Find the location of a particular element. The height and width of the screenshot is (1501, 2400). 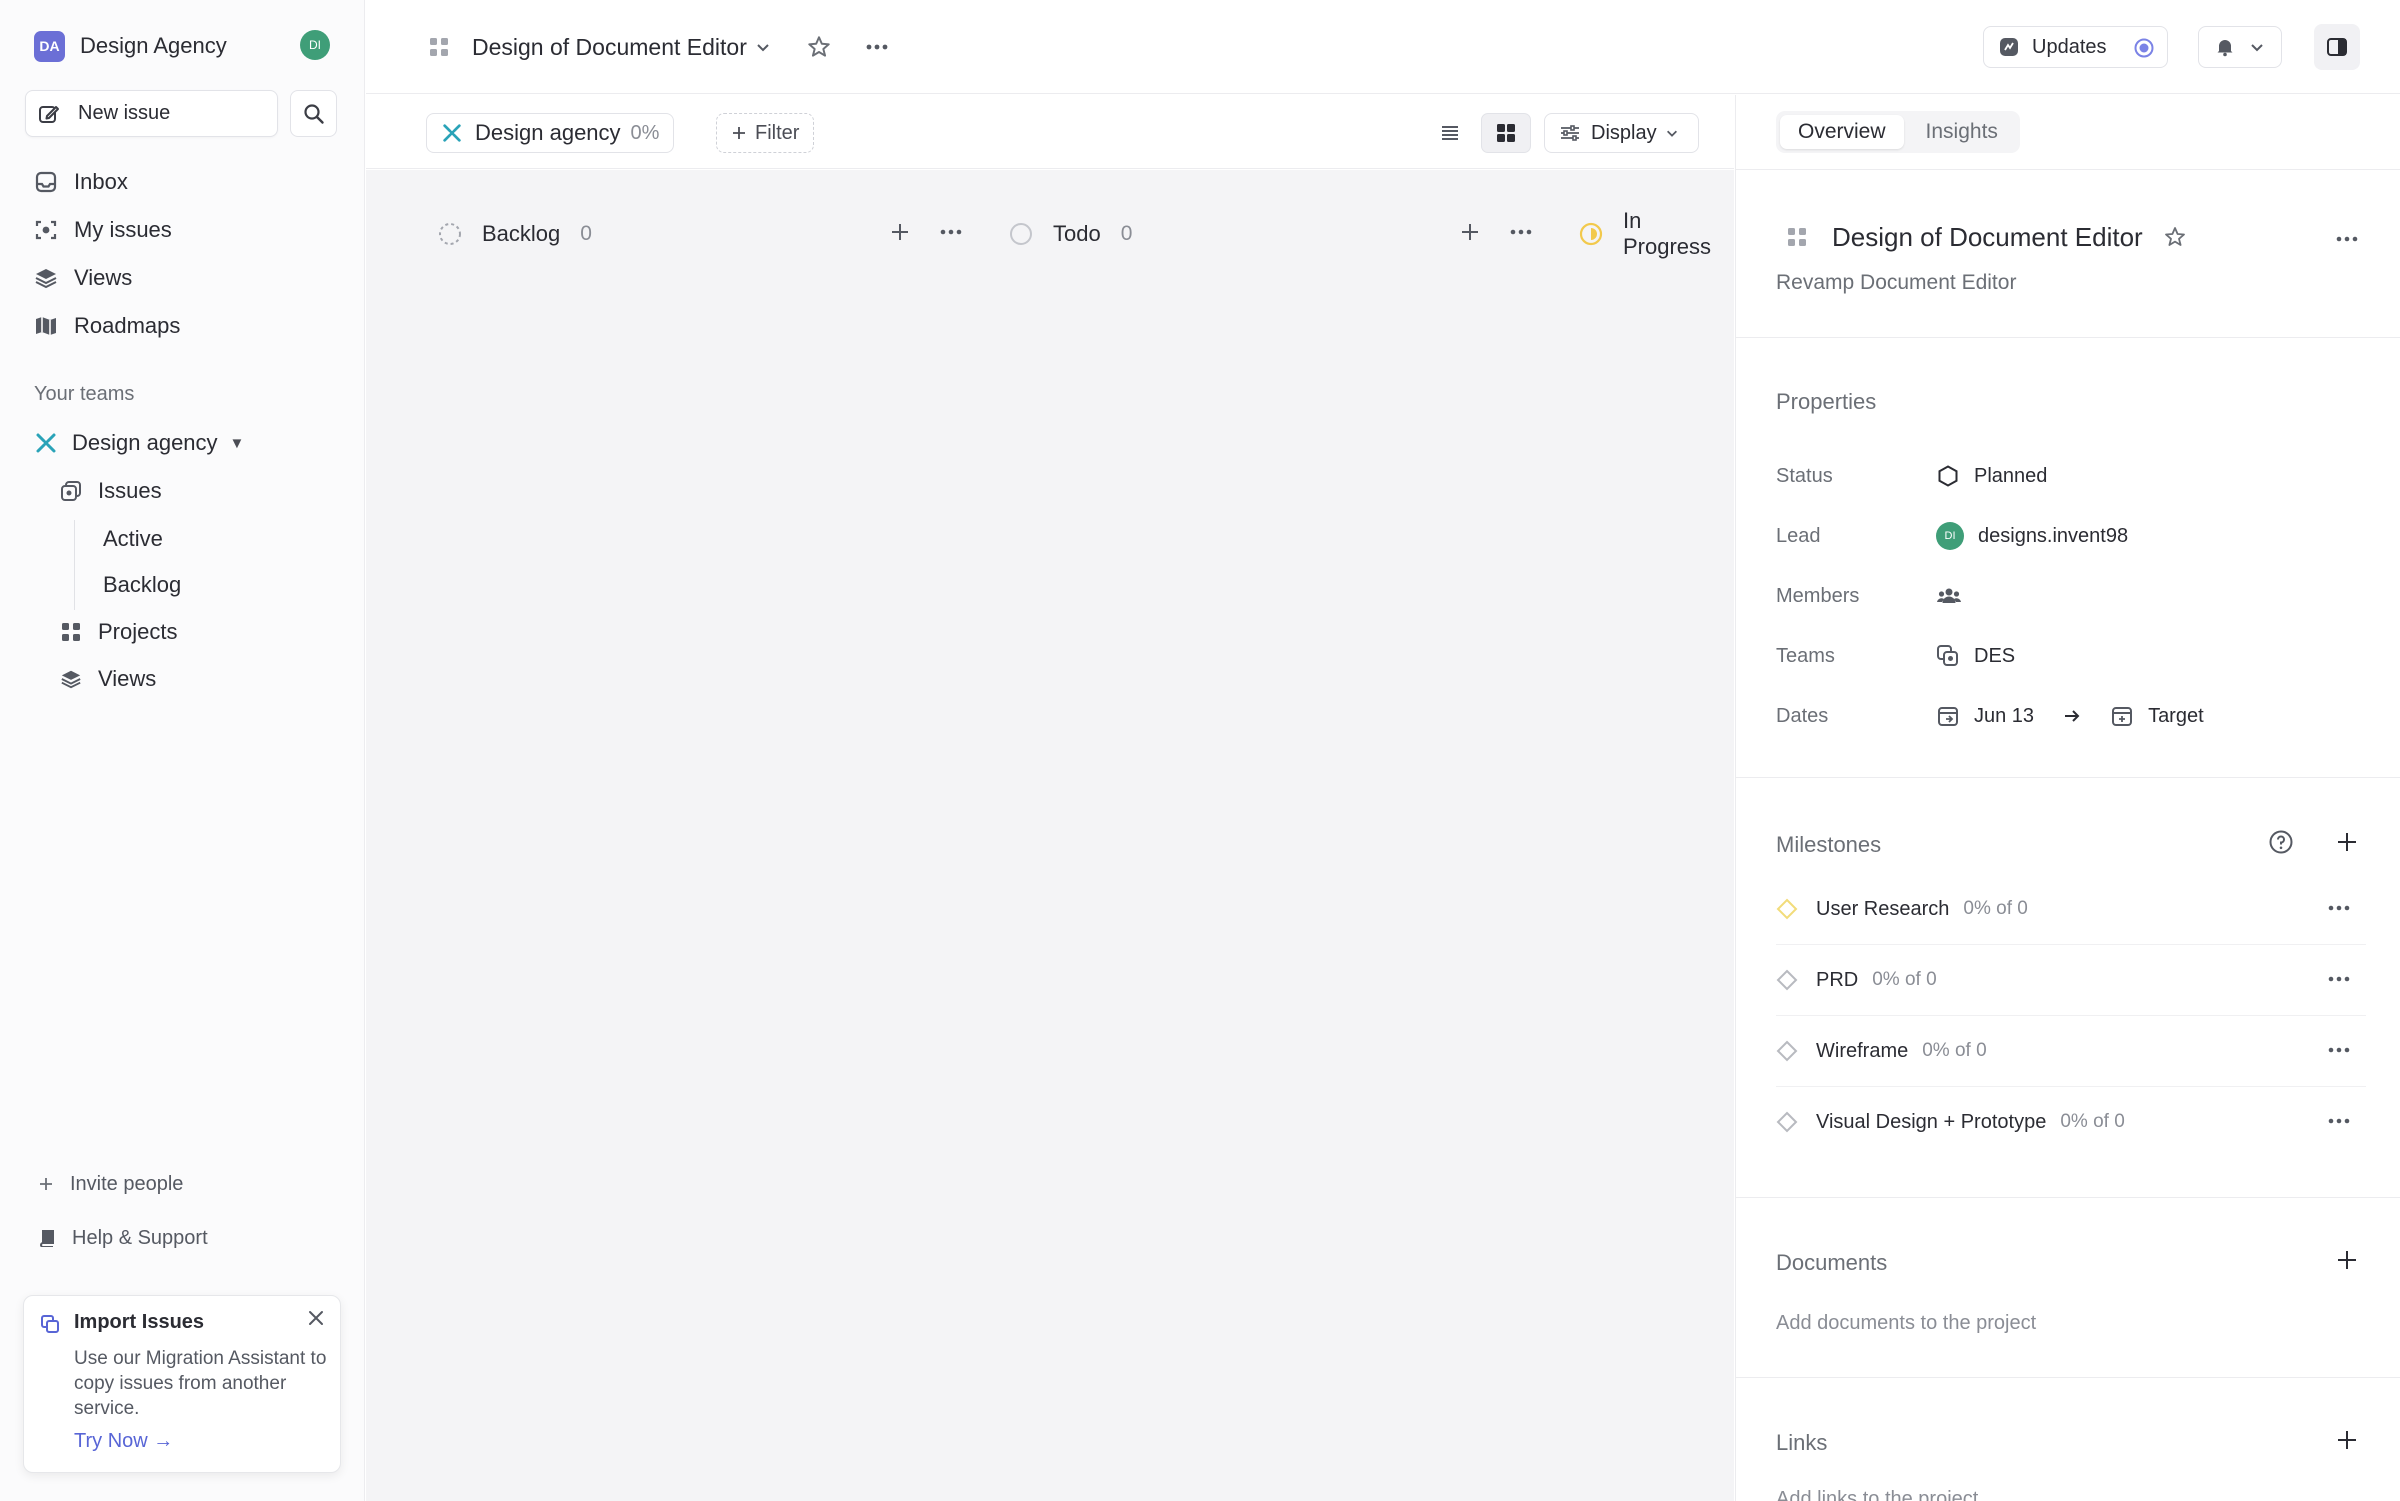

toggle-details-panel-button is located at coordinates (2337, 47).